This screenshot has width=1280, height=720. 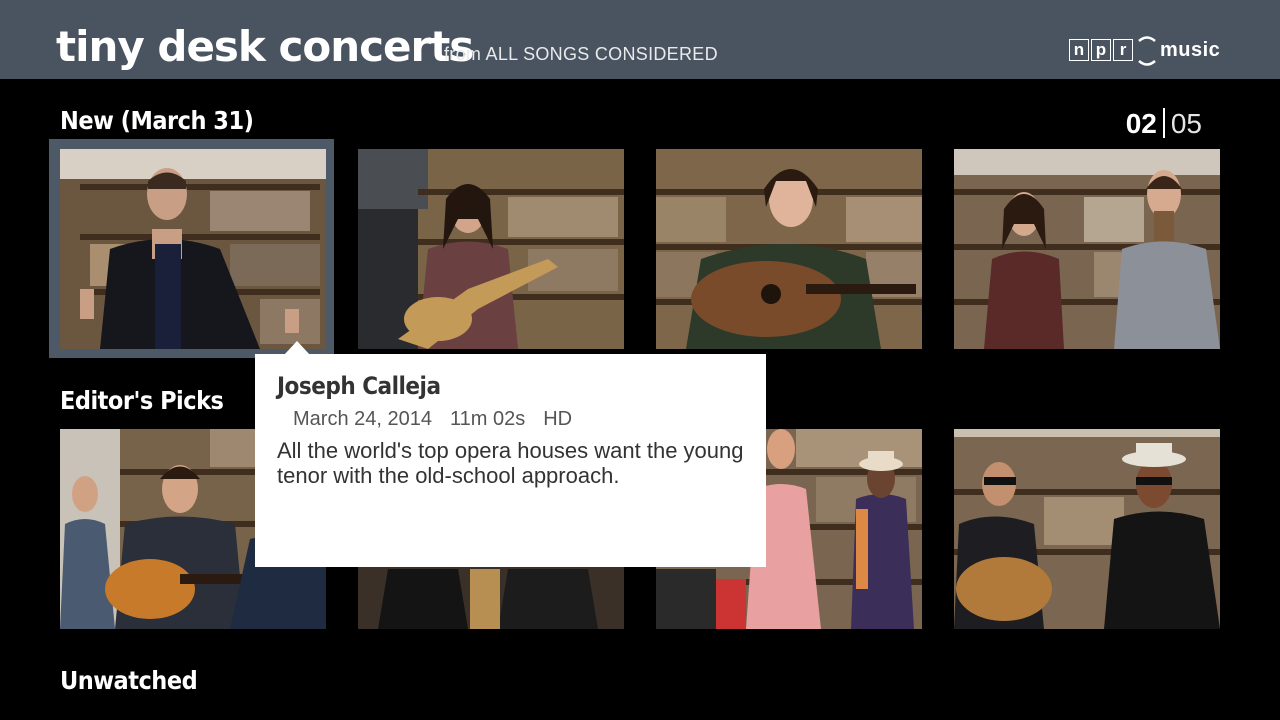 I want to click on section-title-unwatched: Unwatched, so click(x=129, y=680).